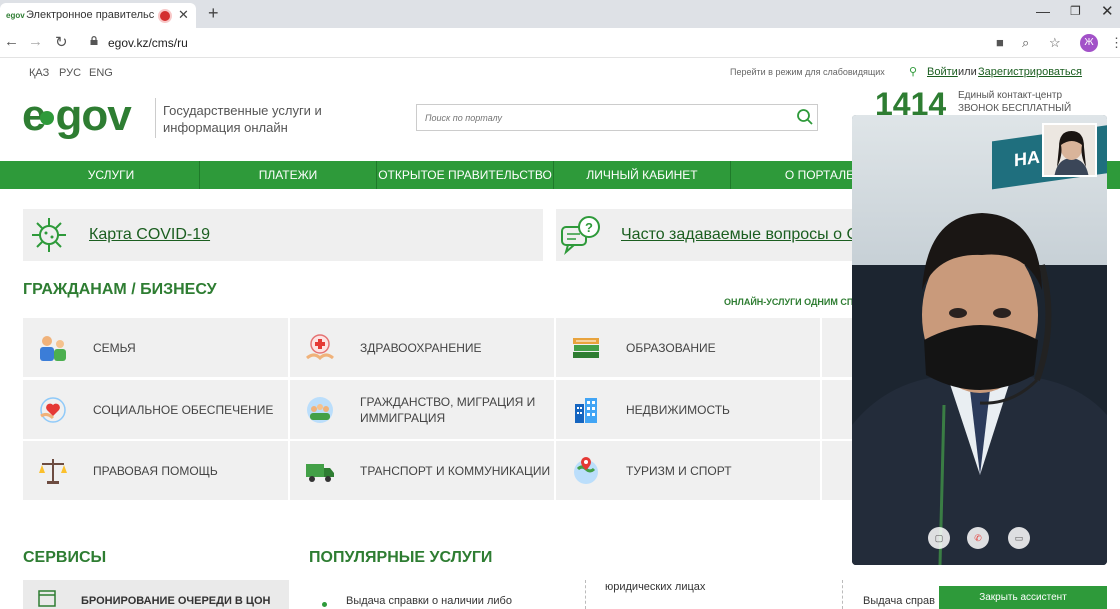 The height and width of the screenshot is (609, 1120). What do you see at coordinates (114, 348) in the screenshot?
I see `category-label: СЕМЬЯ` at bounding box center [114, 348].